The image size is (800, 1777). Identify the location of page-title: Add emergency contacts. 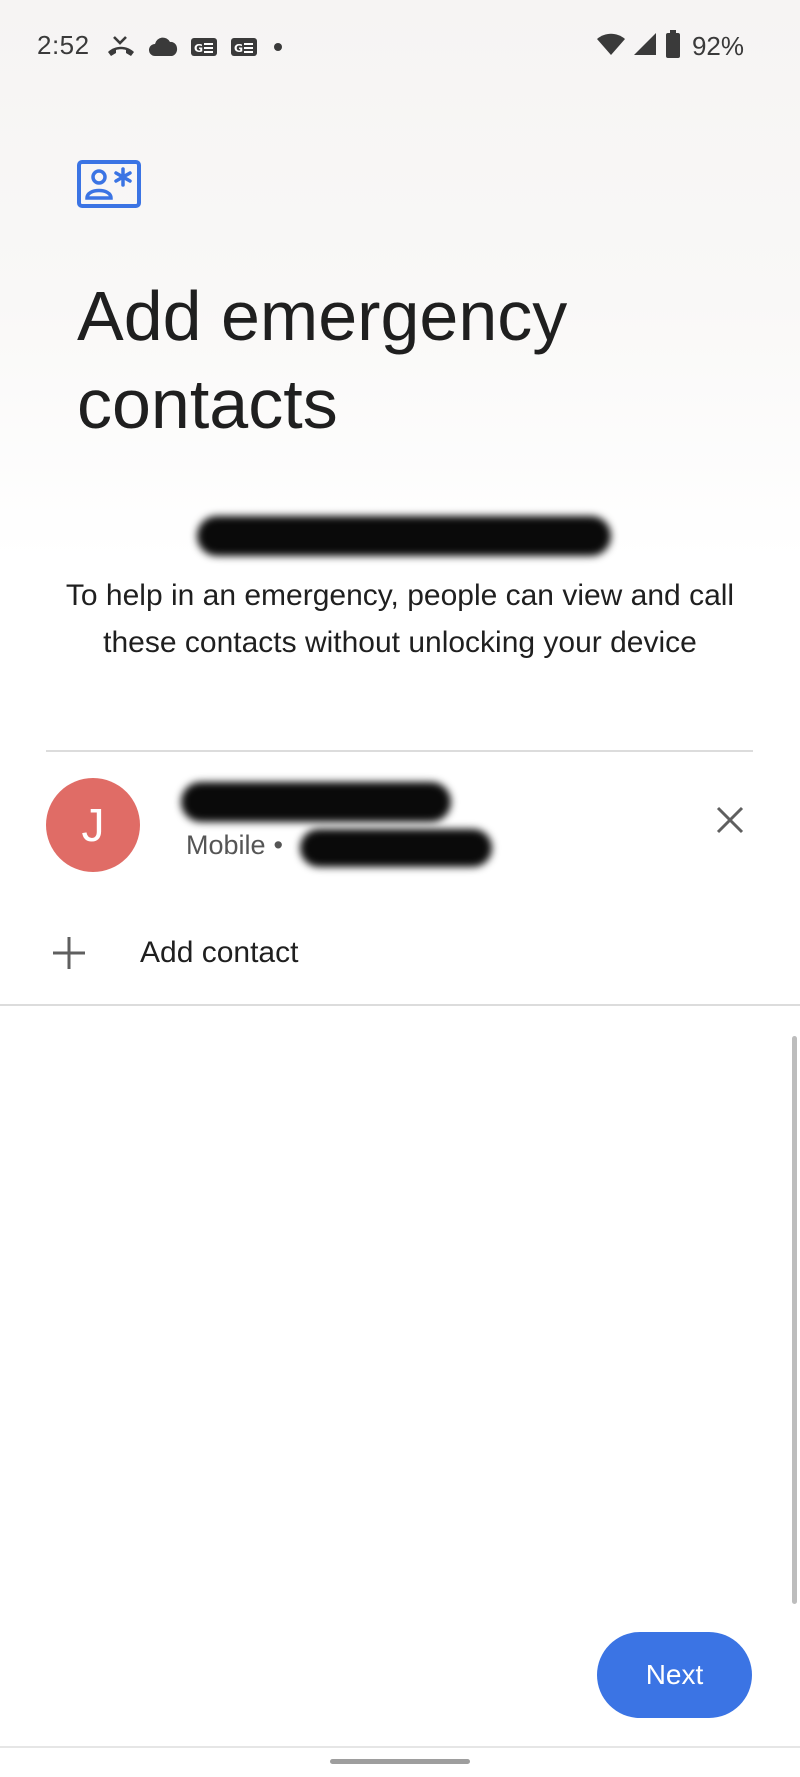
(322, 360).